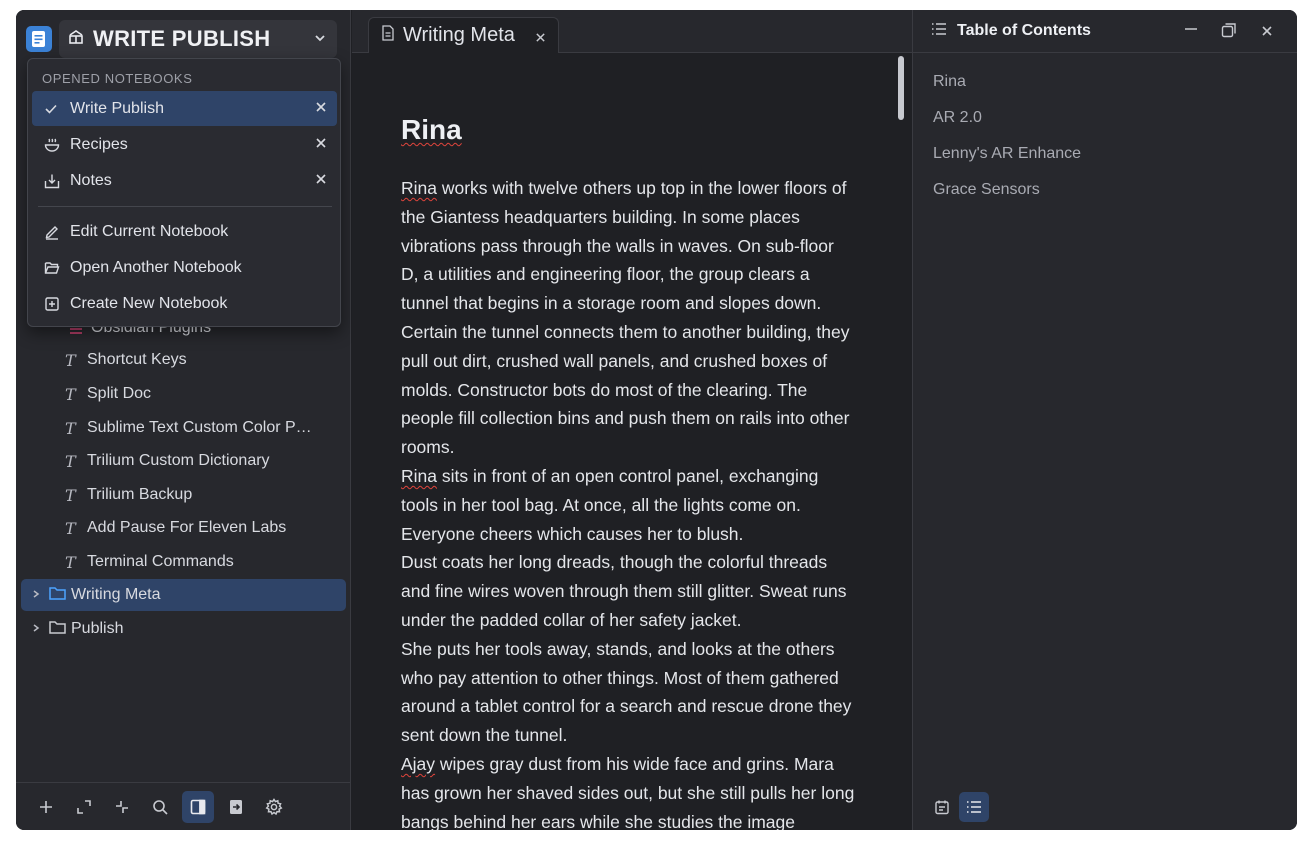 This screenshot has height=862, width=1312. Describe the element at coordinates (137, 359) in the screenshot. I see `tree-item-label: Shortcut Keys` at that location.